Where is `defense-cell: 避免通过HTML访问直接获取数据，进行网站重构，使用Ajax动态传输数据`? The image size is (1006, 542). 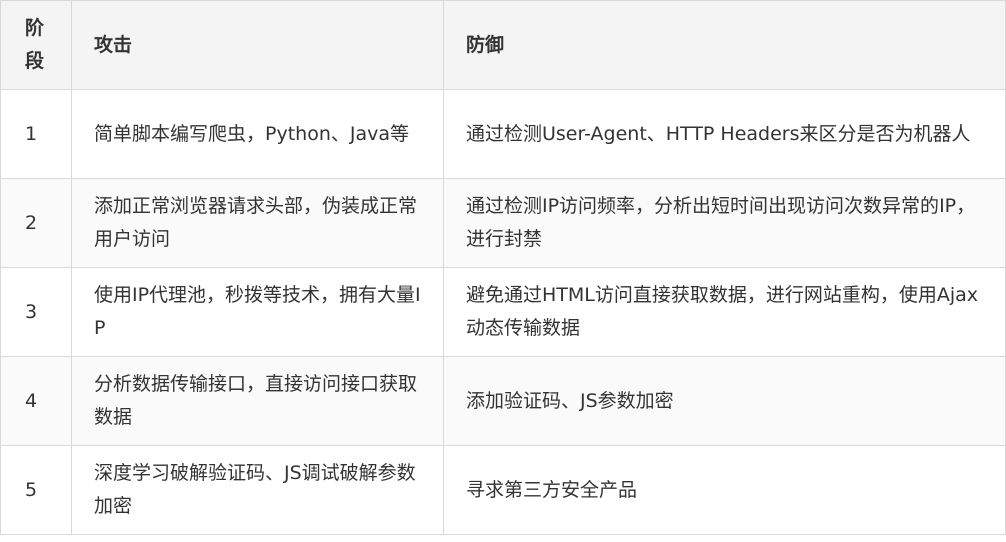 defense-cell: 避免通过HTML访问直接获取数据，进行网站重构，使用Ajax动态传输数据 is located at coordinates (724, 312).